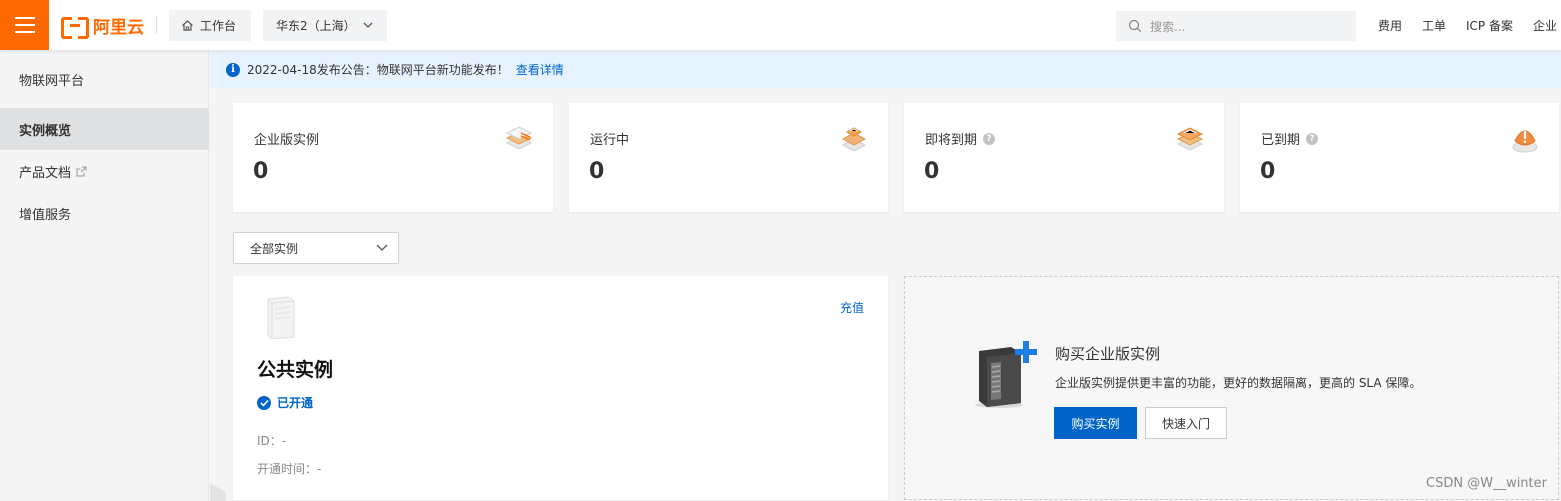  Describe the element at coordinates (316, 248) in the screenshot. I see `instance-filter-select: 全部实例` at that location.